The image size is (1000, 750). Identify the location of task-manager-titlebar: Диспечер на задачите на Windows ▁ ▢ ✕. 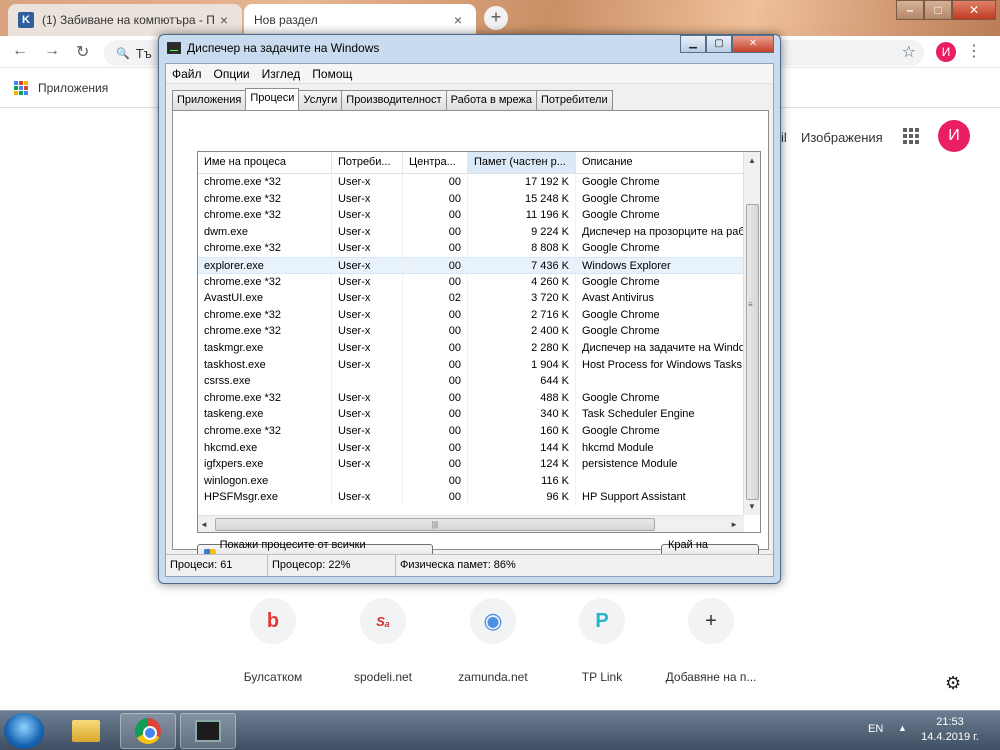
(469, 48).